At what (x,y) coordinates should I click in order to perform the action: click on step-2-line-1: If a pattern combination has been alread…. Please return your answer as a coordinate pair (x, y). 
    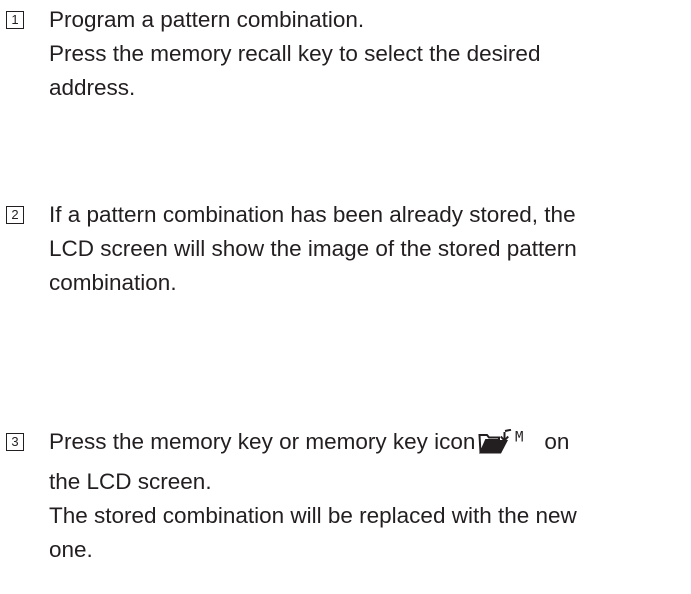
    Looking at the image, I should click on (312, 214).